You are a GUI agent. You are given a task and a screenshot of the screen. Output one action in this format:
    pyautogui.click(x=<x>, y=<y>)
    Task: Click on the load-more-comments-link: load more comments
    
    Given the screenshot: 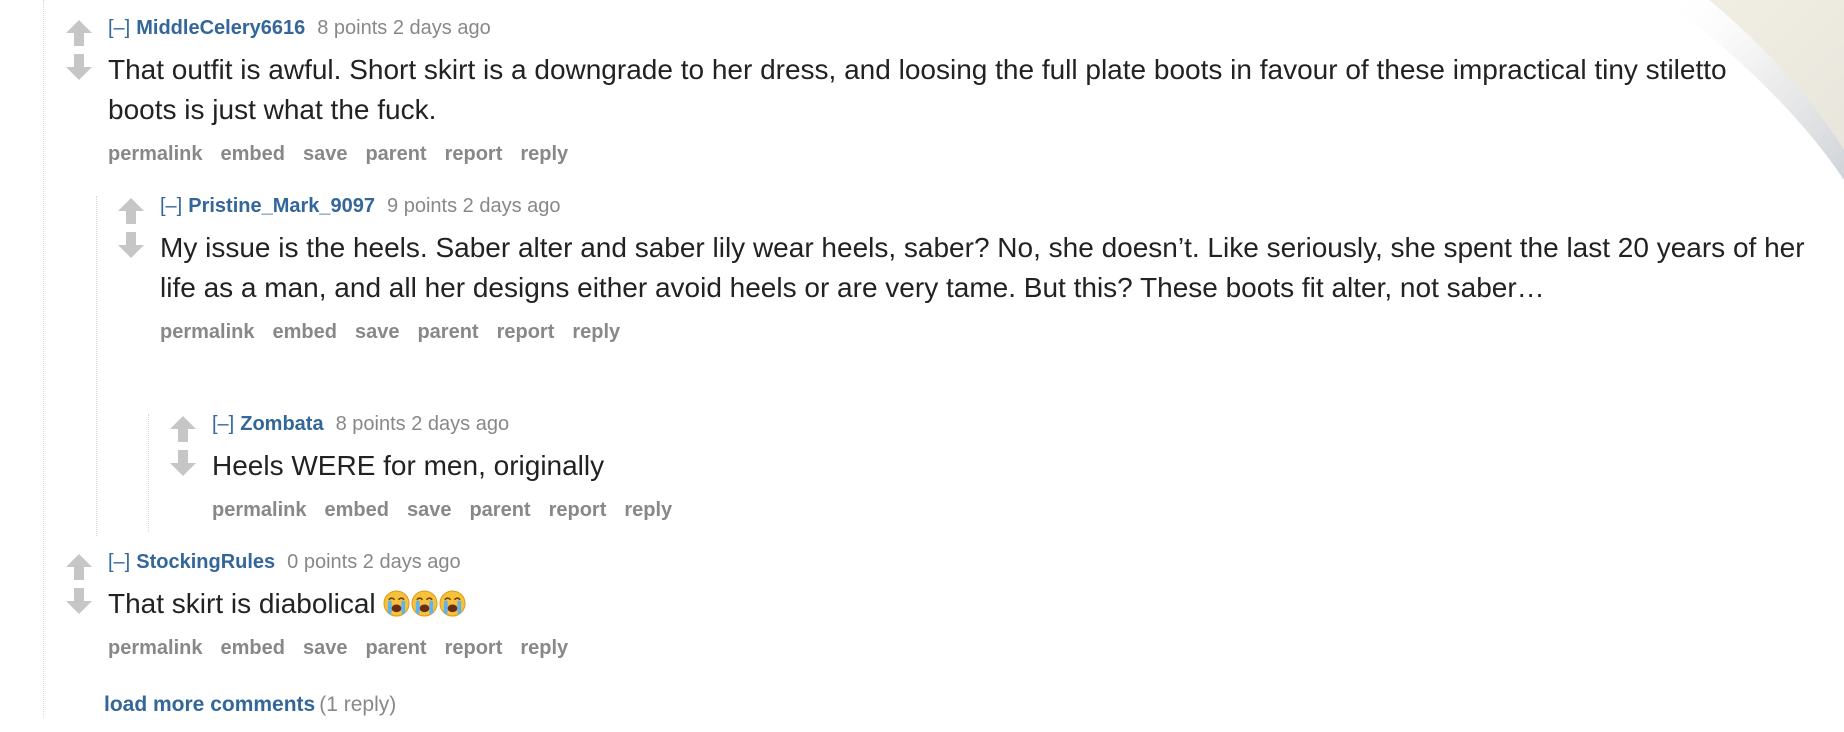 What is the action you would take?
    pyautogui.click(x=209, y=704)
    